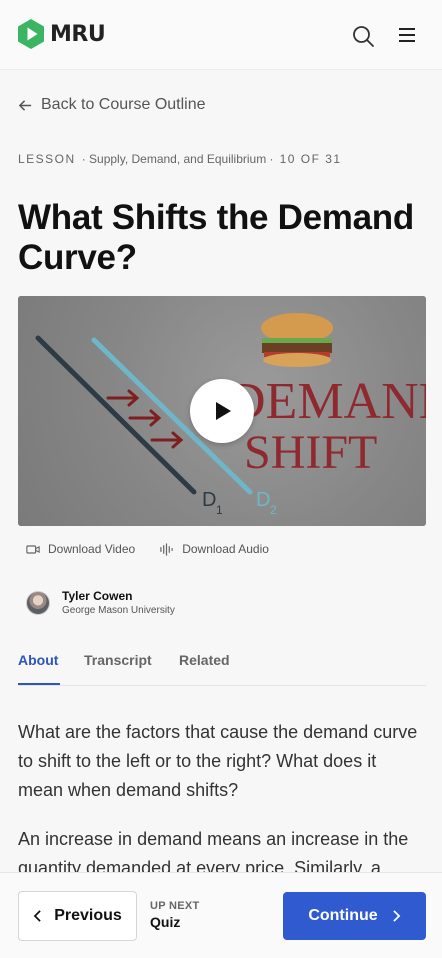 This screenshot has width=442, height=958. I want to click on svg-text: DEMAND, so click(327, 401).